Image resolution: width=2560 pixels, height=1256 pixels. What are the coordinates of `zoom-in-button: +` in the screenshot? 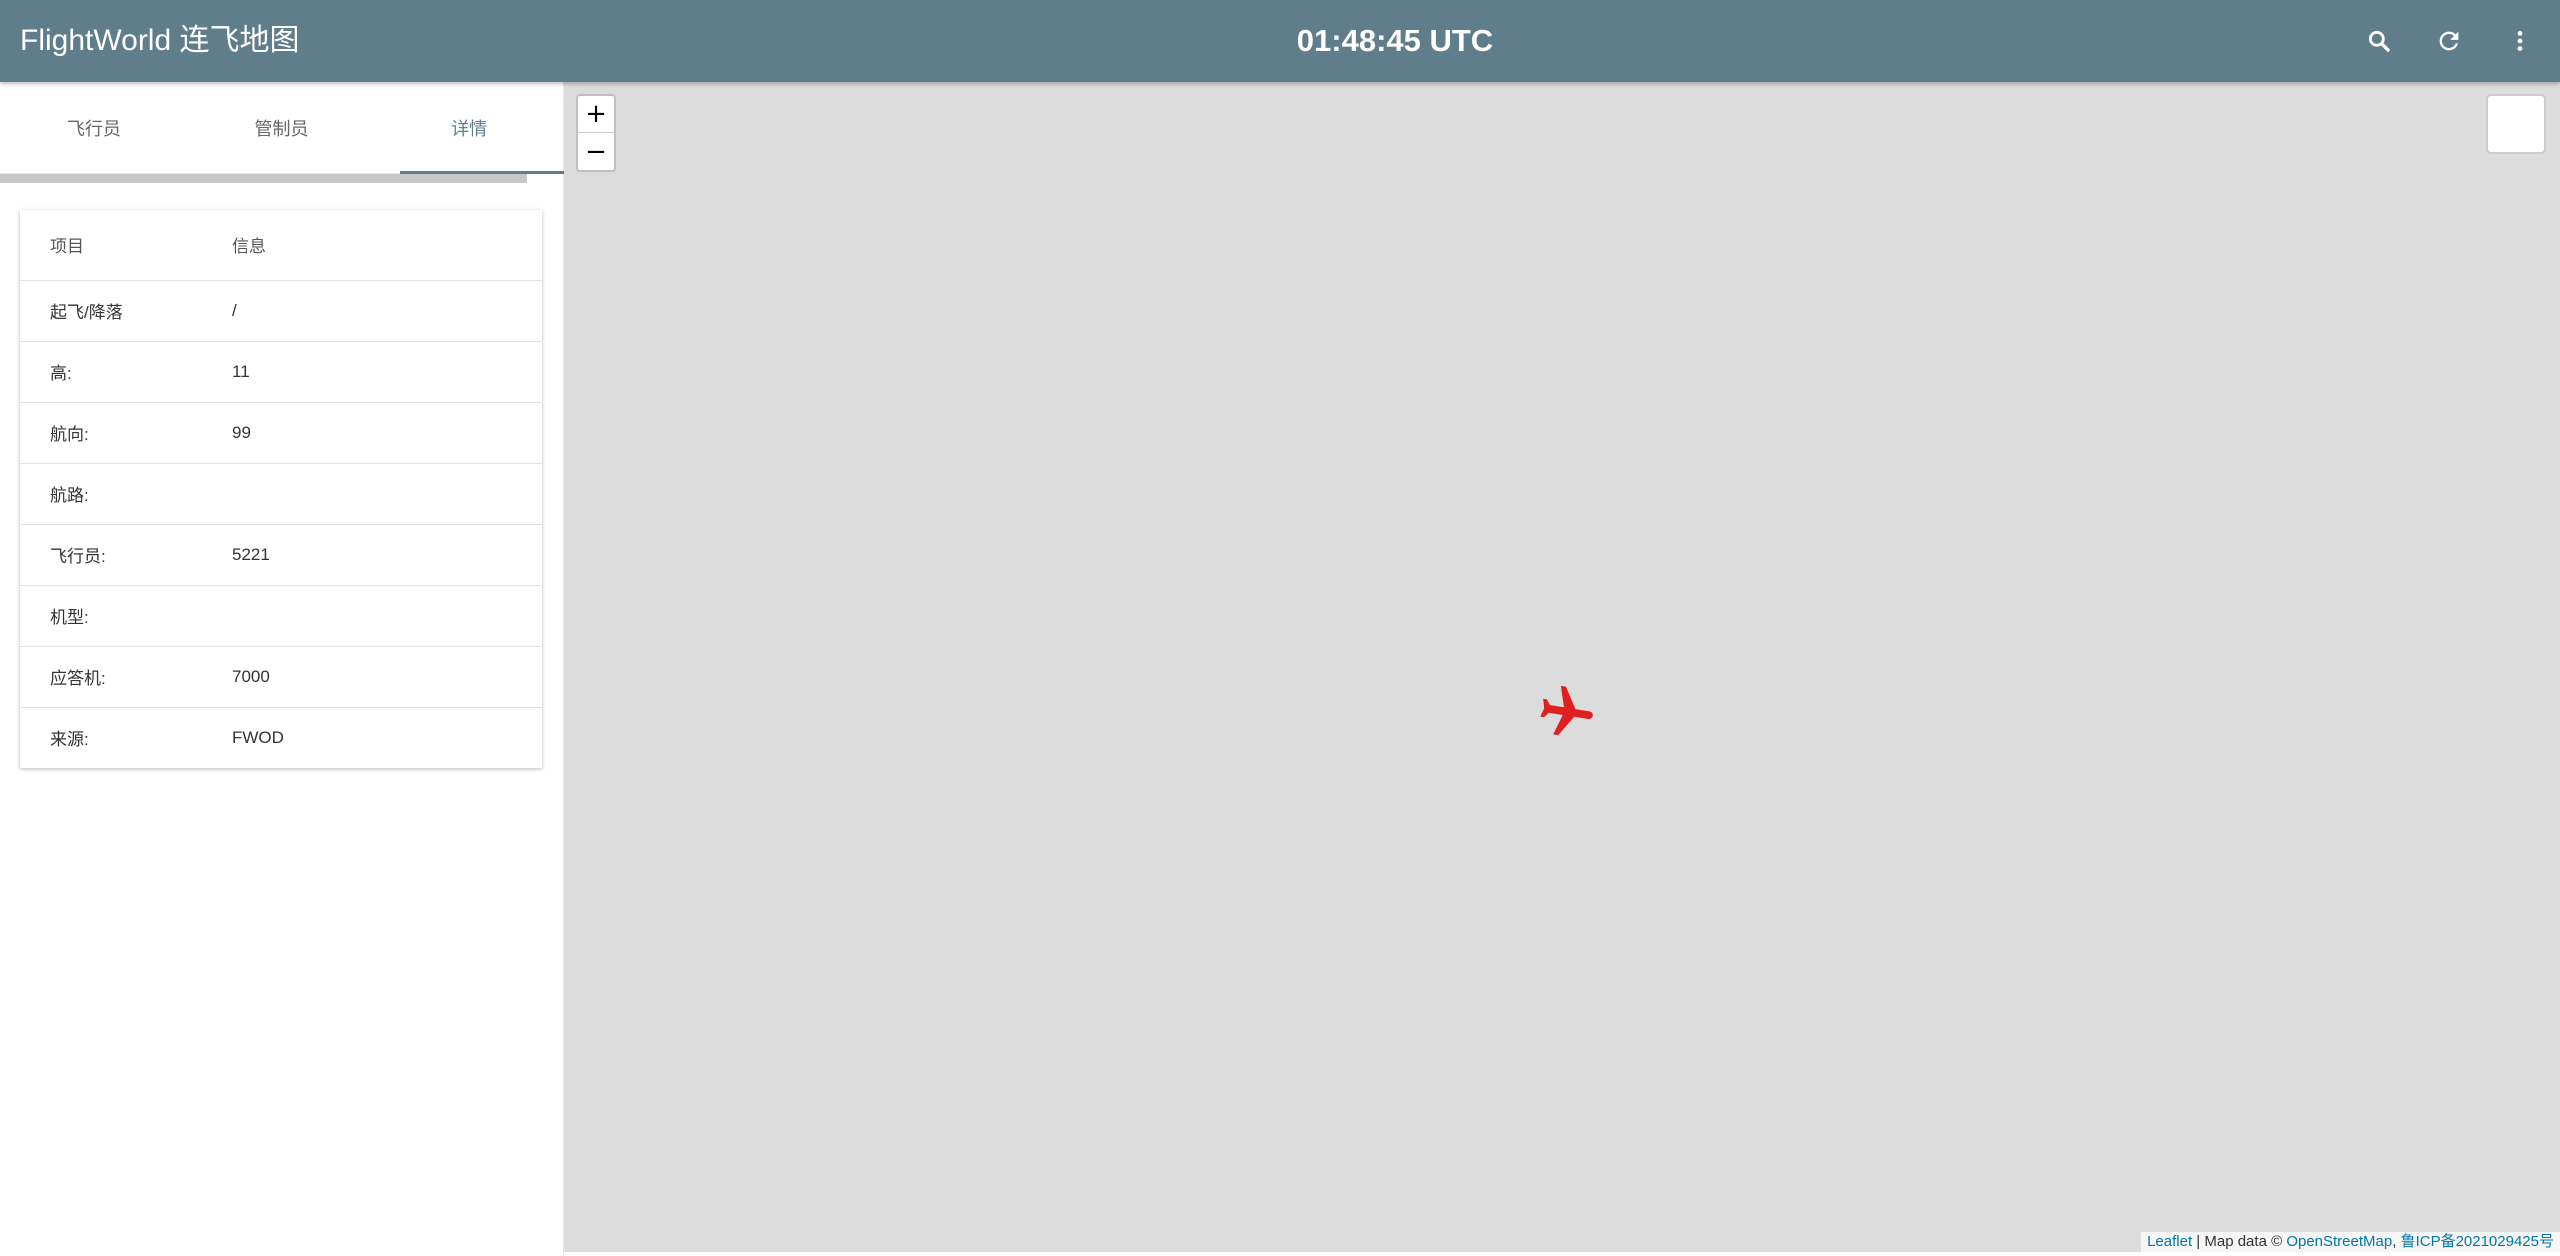 It's located at (596, 114).